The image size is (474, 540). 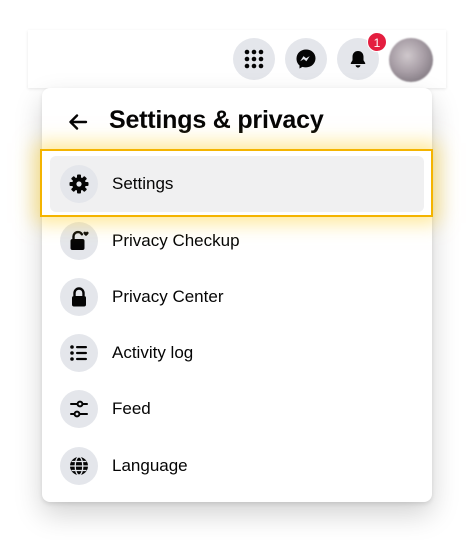 What do you see at coordinates (143, 183) in the screenshot?
I see `menu-item-label: Settings` at bounding box center [143, 183].